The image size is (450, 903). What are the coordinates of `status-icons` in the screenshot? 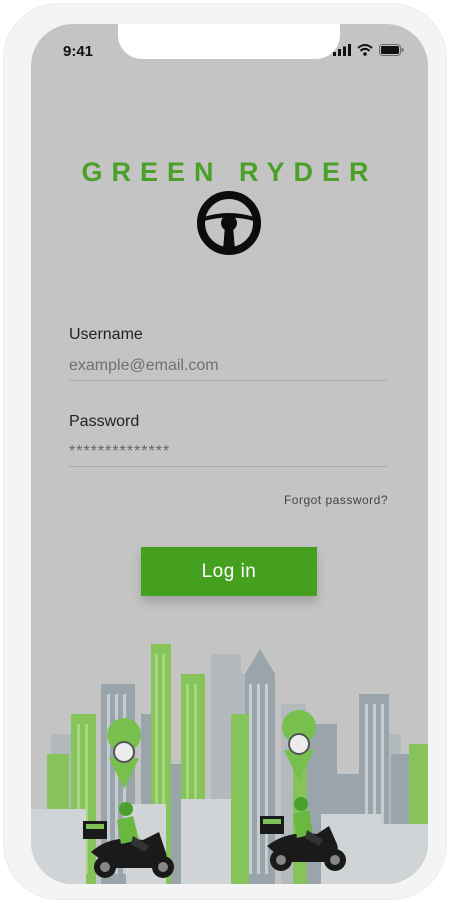 It's located at (368, 50).